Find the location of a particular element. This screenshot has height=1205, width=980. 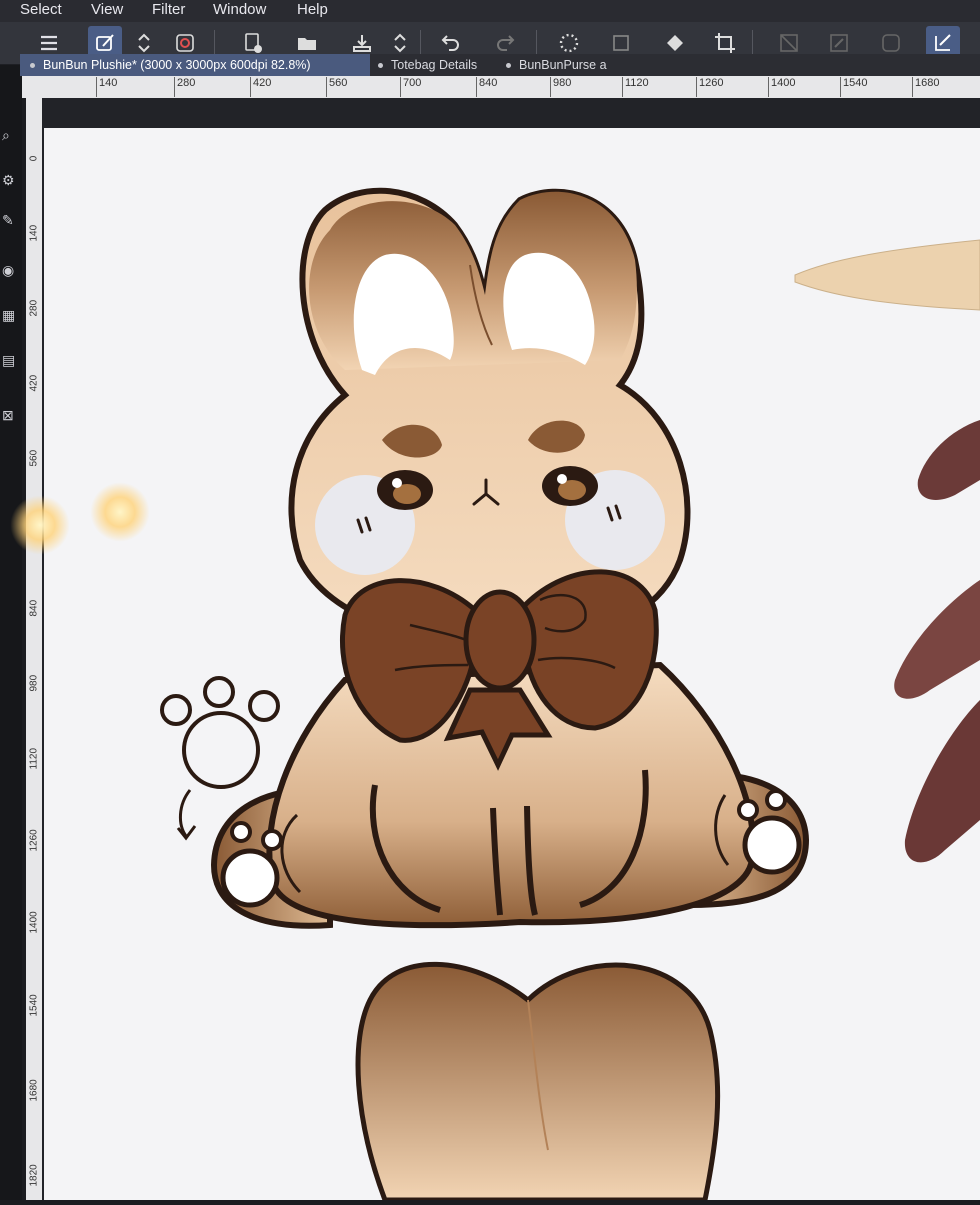

film-icon: ▤ is located at coordinates (9, 360).